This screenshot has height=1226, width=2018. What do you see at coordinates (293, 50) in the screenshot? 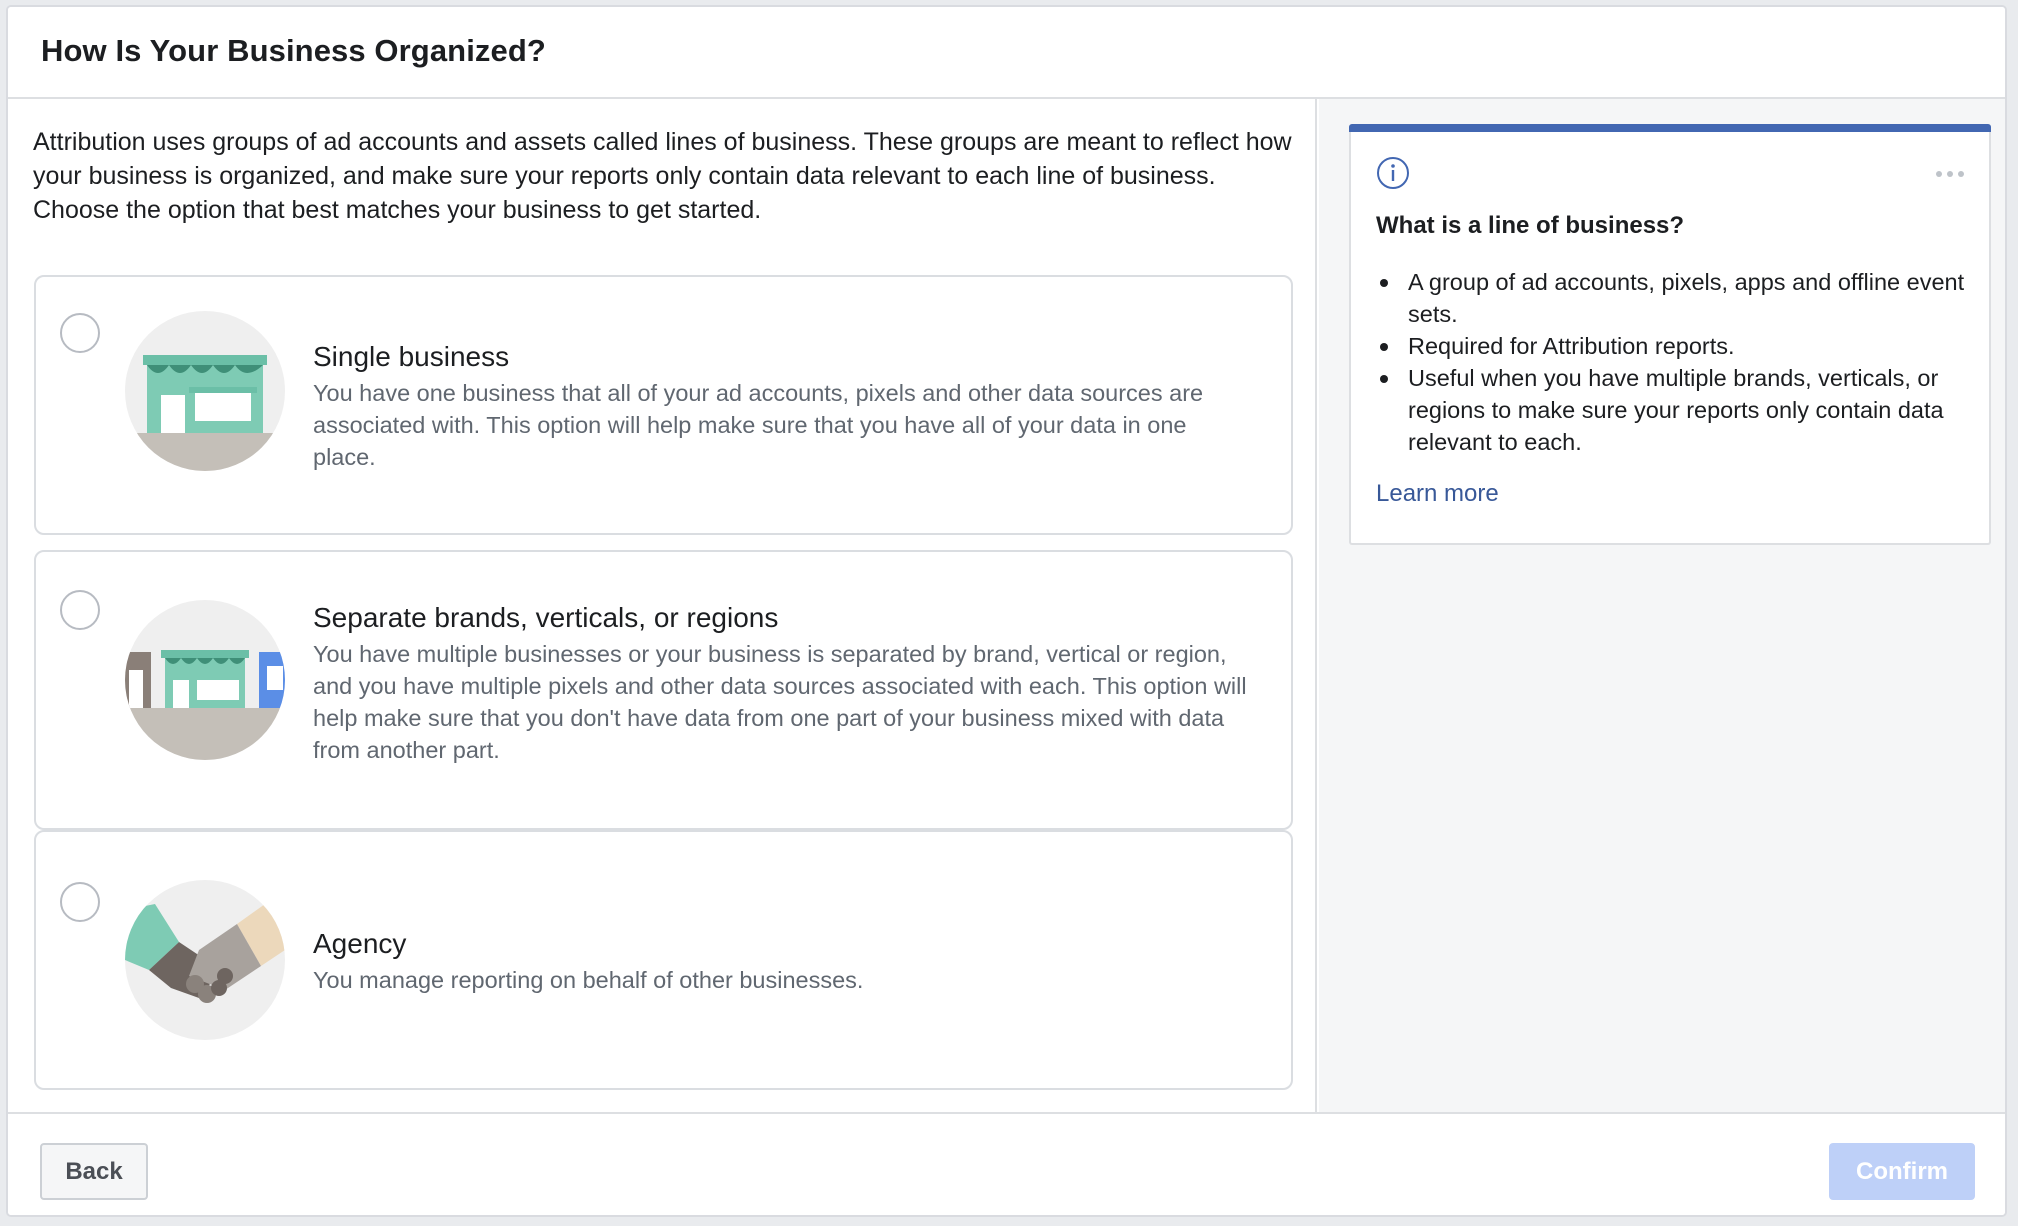
I see `dialog-title: How Is Your Business Organized?` at bounding box center [293, 50].